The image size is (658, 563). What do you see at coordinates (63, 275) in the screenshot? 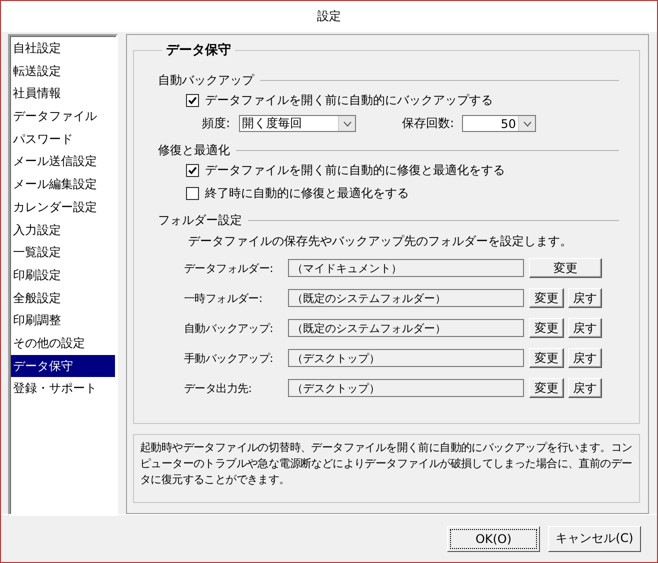
I see `sidebar-item: 印刷設定` at bounding box center [63, 275].